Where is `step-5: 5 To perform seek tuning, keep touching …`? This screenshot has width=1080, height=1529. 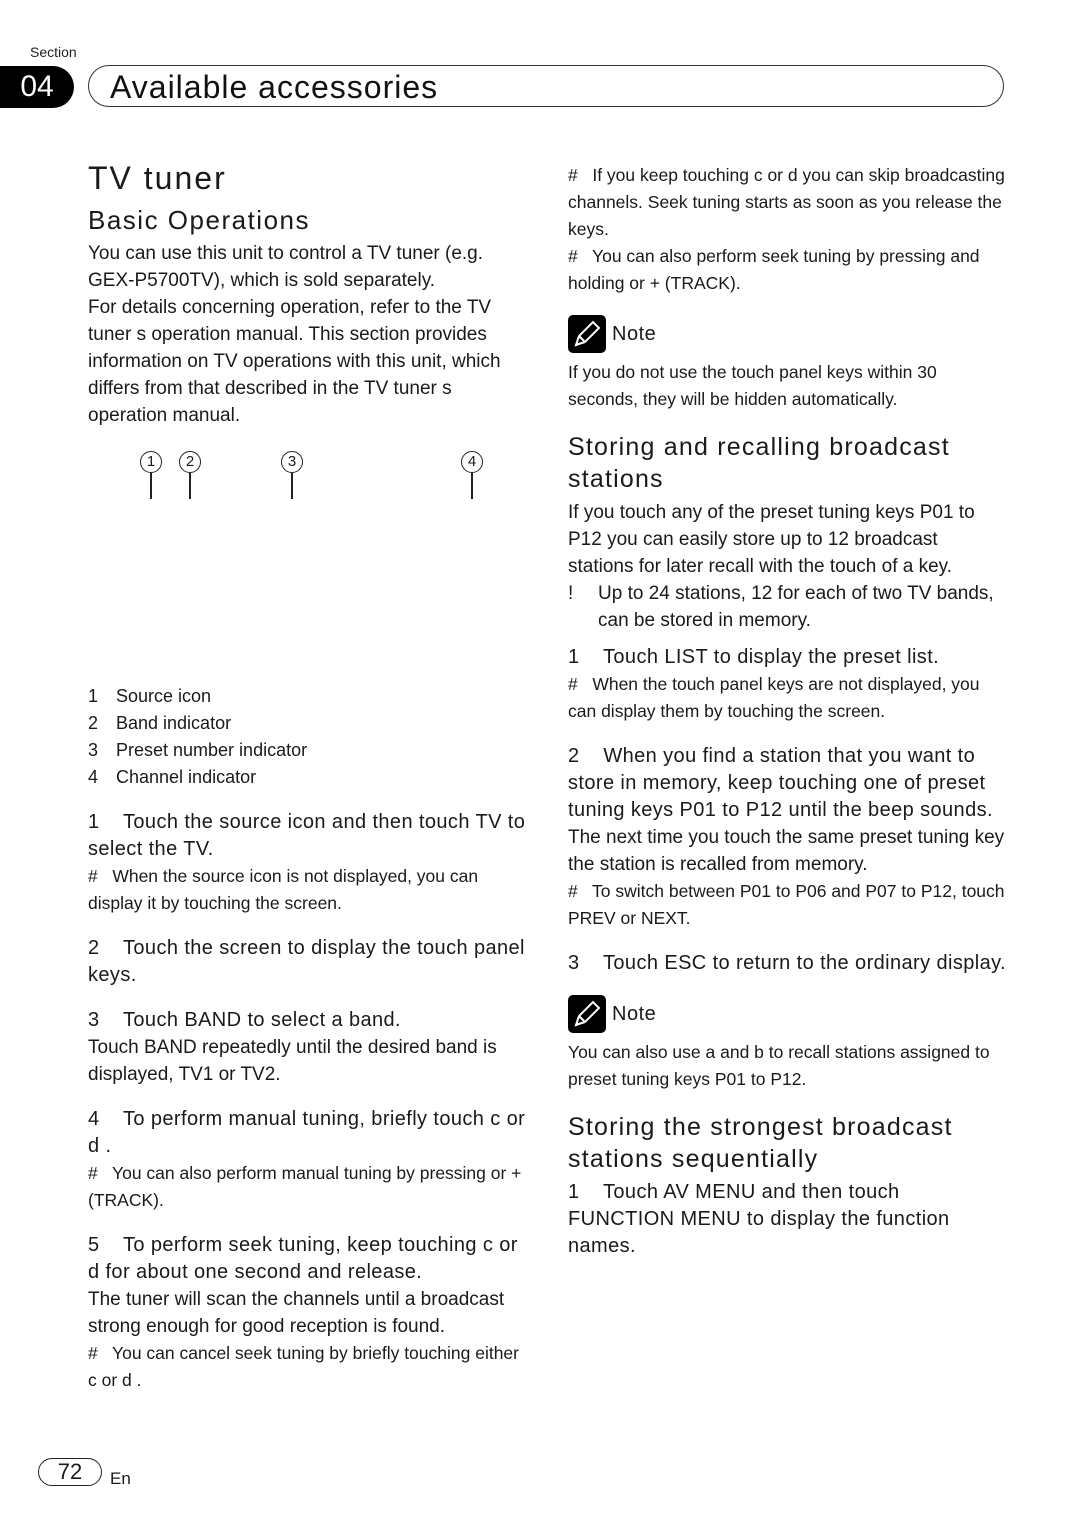 step-5: 5 To perform seek tuning, keep touching … is located at coordinates (303, 1258).